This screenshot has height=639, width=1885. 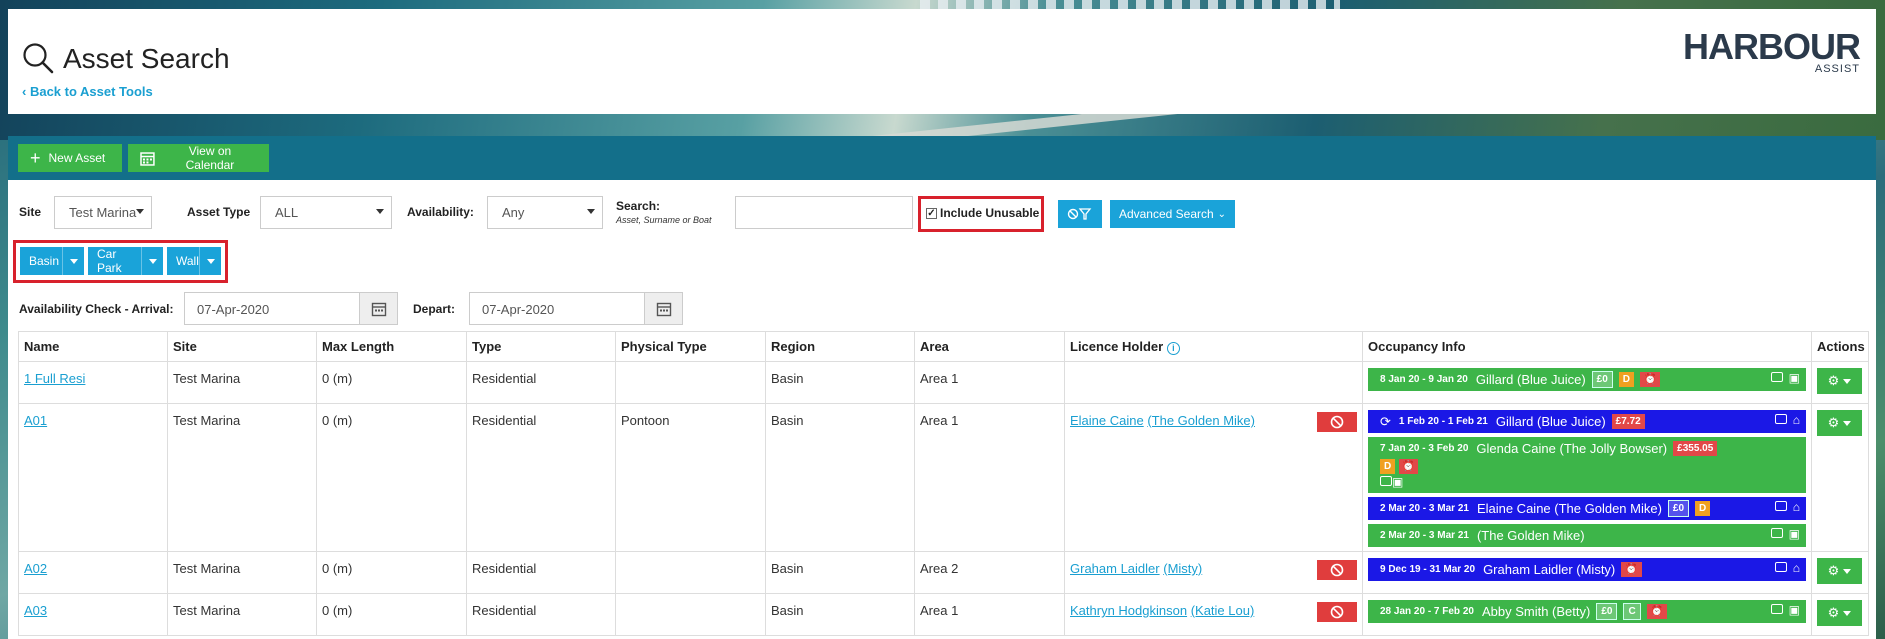 What do you see at coordinates (1657, 611) in the screenshot?
I see `alarm-clock-icon: ⏰` at bounding box center [1657, 611].